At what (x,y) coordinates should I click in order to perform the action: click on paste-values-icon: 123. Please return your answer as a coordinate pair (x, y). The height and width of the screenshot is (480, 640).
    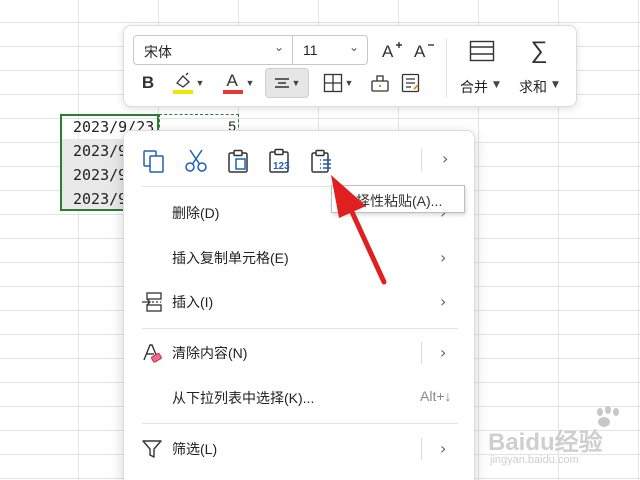
    Looking at the image, I should click on (279, 160).